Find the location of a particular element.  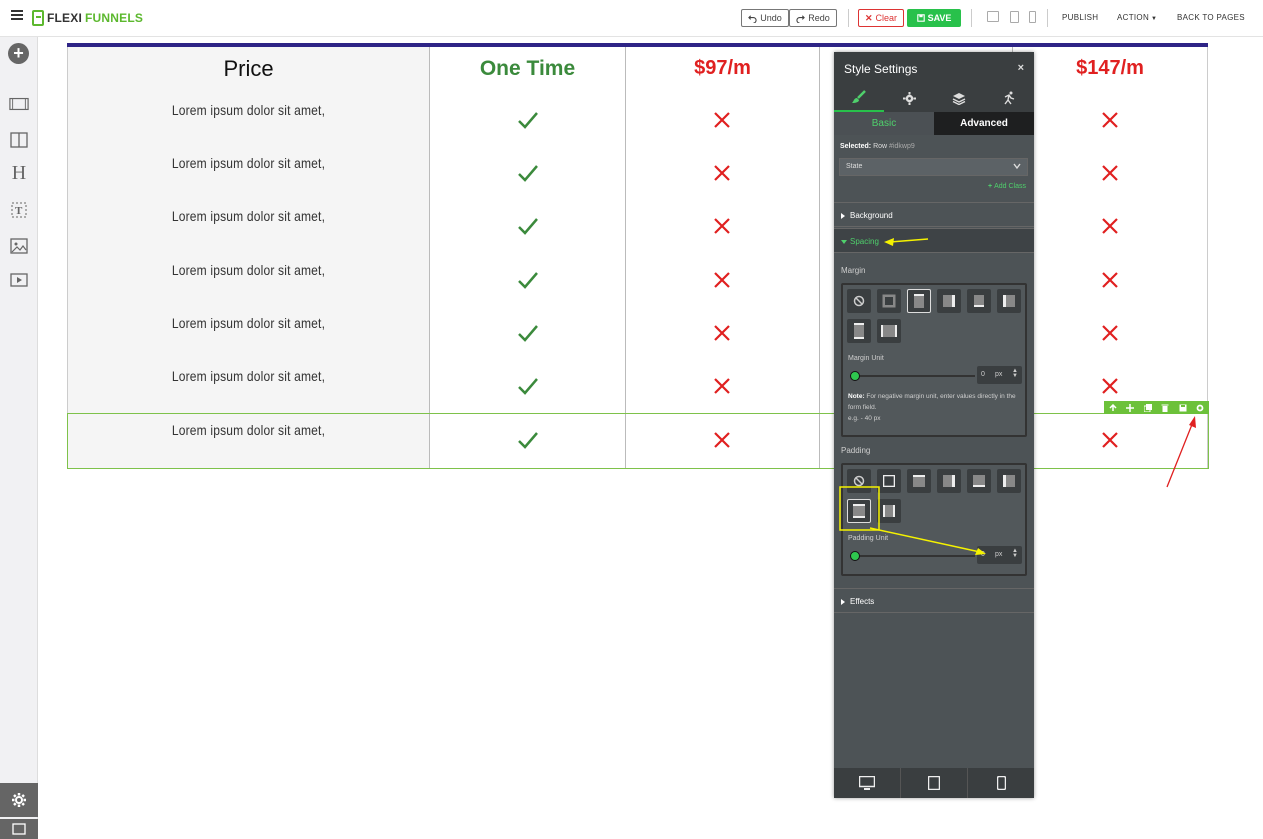

mobile-view-icon is located at coordinates (1032, 17).